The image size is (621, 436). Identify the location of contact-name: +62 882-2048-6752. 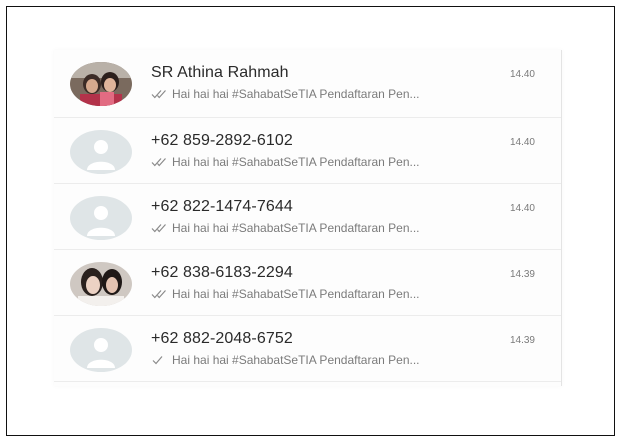
(222, 338).